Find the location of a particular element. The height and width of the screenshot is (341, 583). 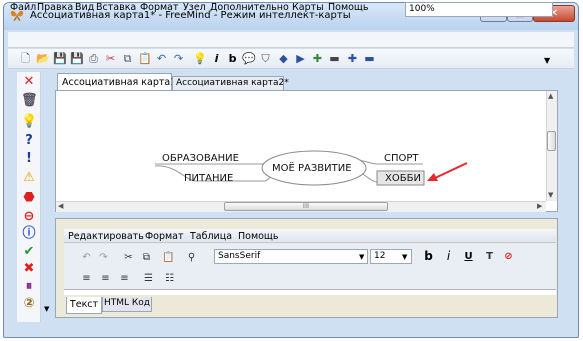

red-x-icon: ✖ is located at coordinates (29, 269).